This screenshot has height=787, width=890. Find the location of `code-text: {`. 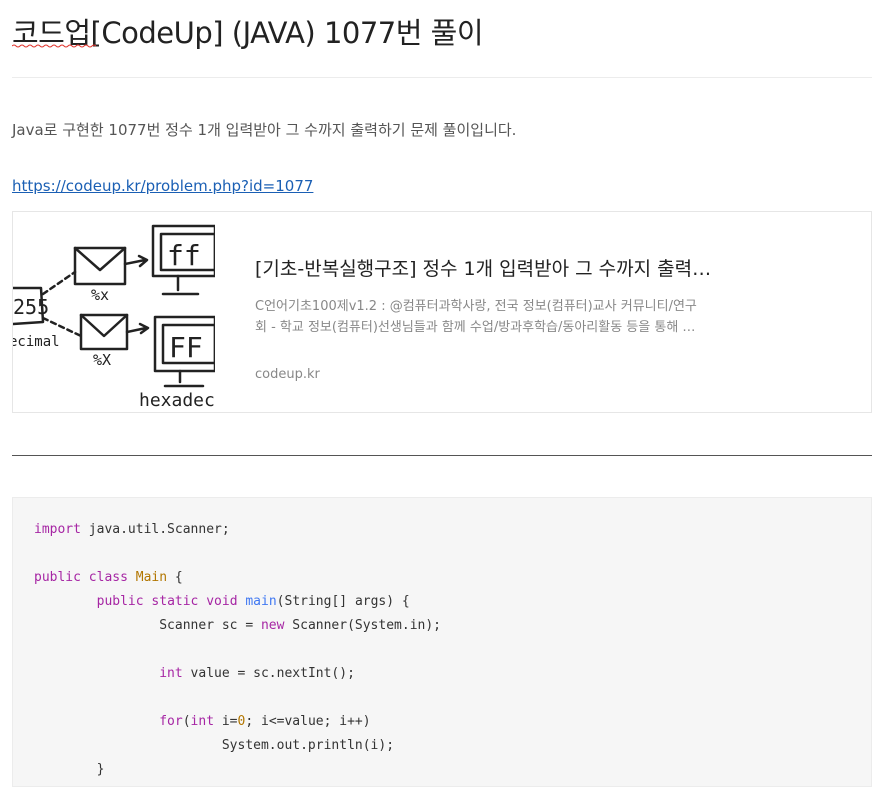

code-text: { is located at coordinates (175, 577).